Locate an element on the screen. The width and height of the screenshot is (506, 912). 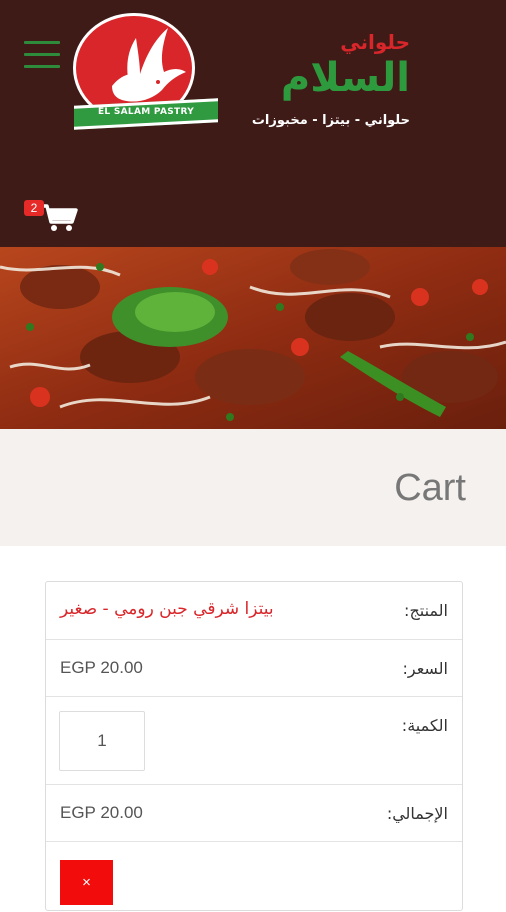
logo-ribbon: EL SALAM PASTRY is located at coordinates (149, 116).